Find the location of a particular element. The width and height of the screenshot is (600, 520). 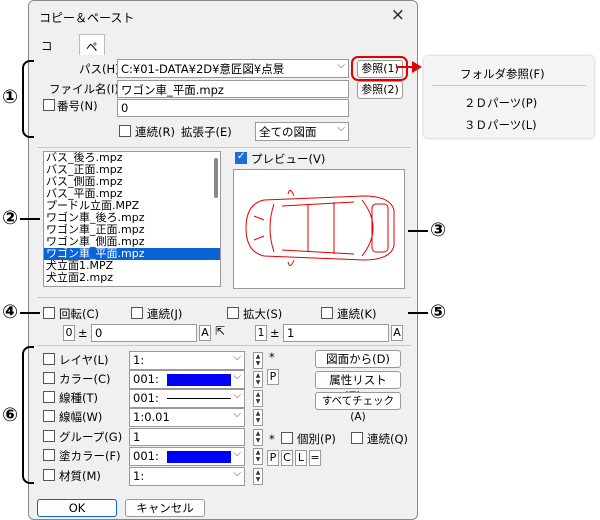

rotate-step-button: 0 is located at coordinates (69, 333).